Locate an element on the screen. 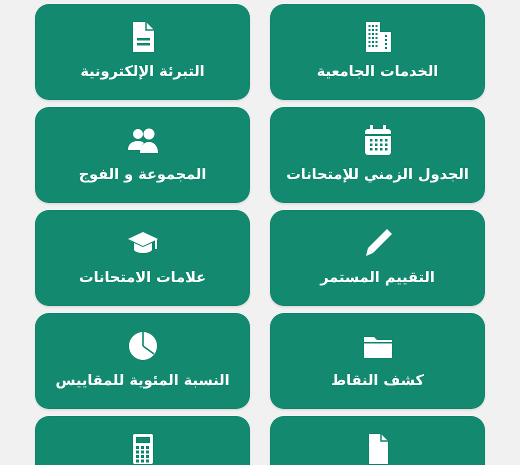 The height and width of the screenshot is (465, 520). menu-tile: التبرئة الإلكترونية is located at coordinates (142, 52).